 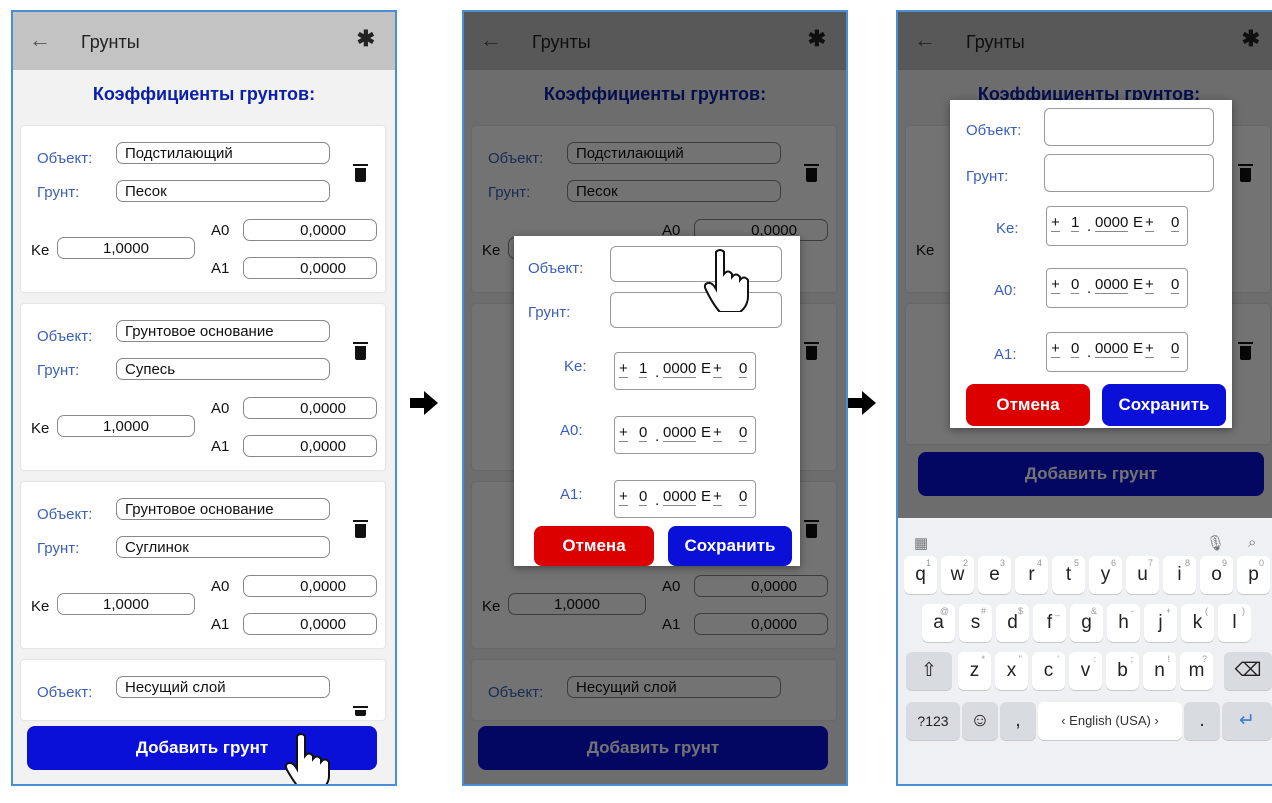 I want to click on bluetooth-icon: ✱, so click(x=366, y=39).